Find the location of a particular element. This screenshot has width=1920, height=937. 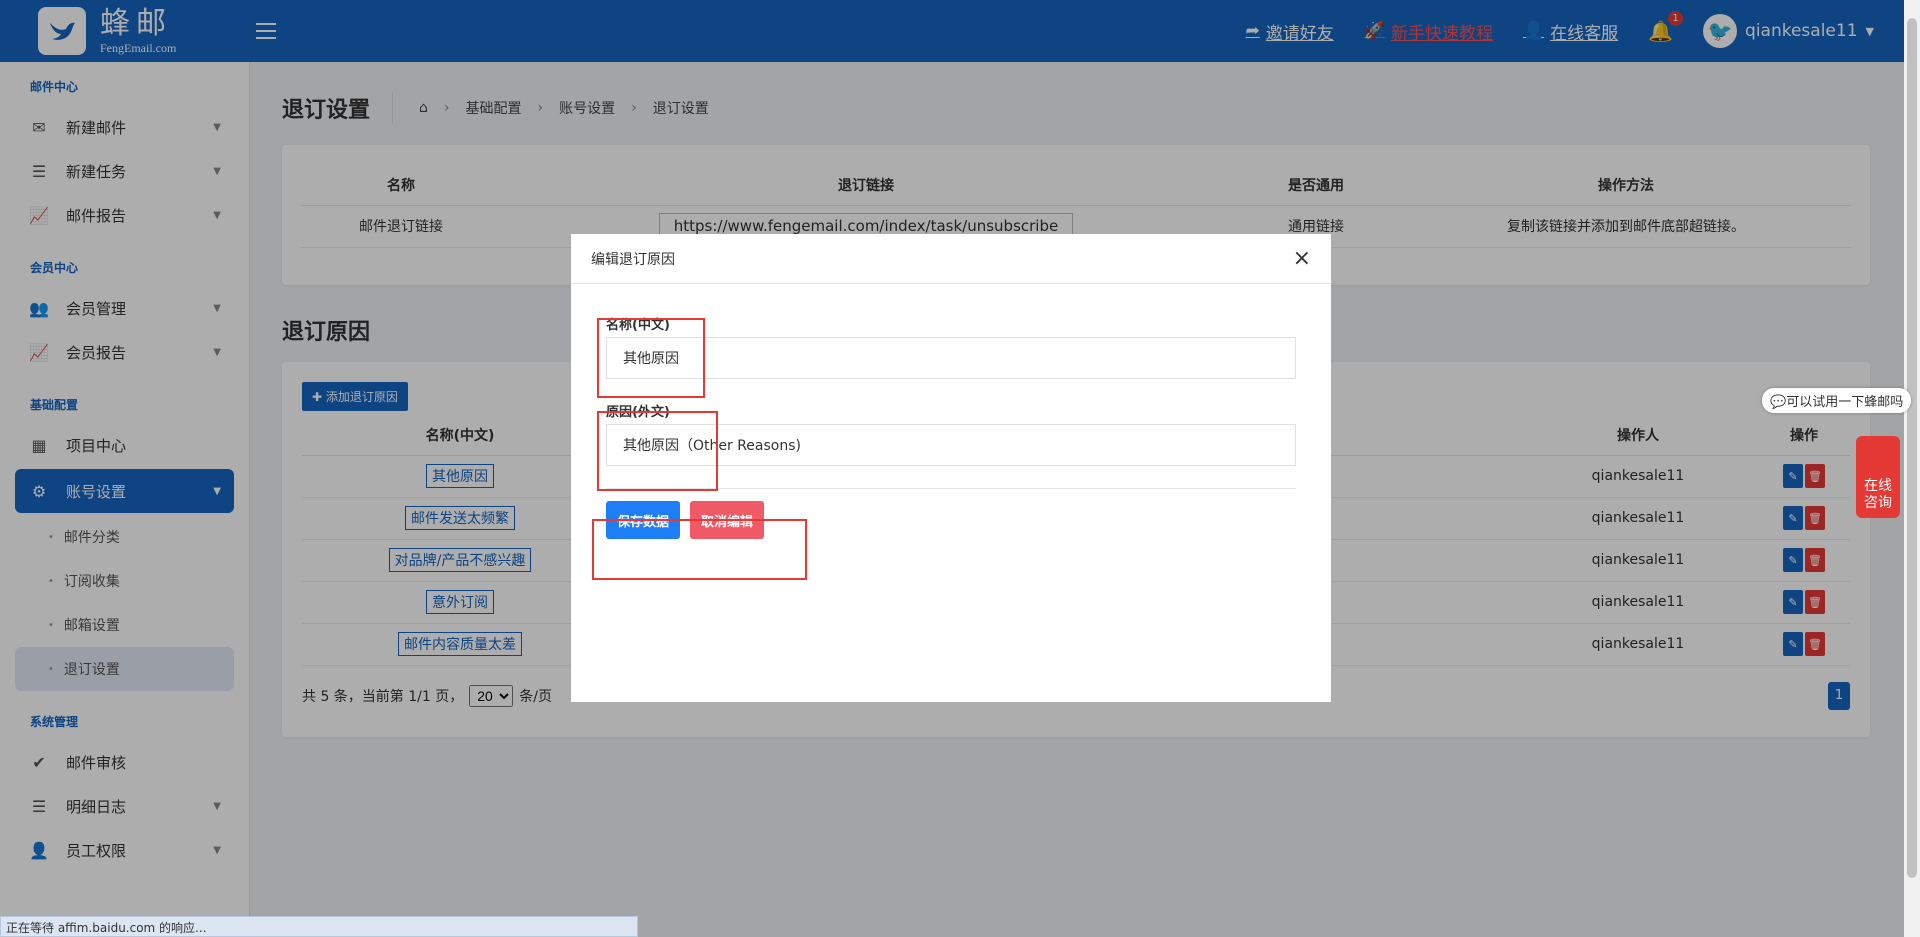

close-icon: × is located at coordinates (1302, 258).